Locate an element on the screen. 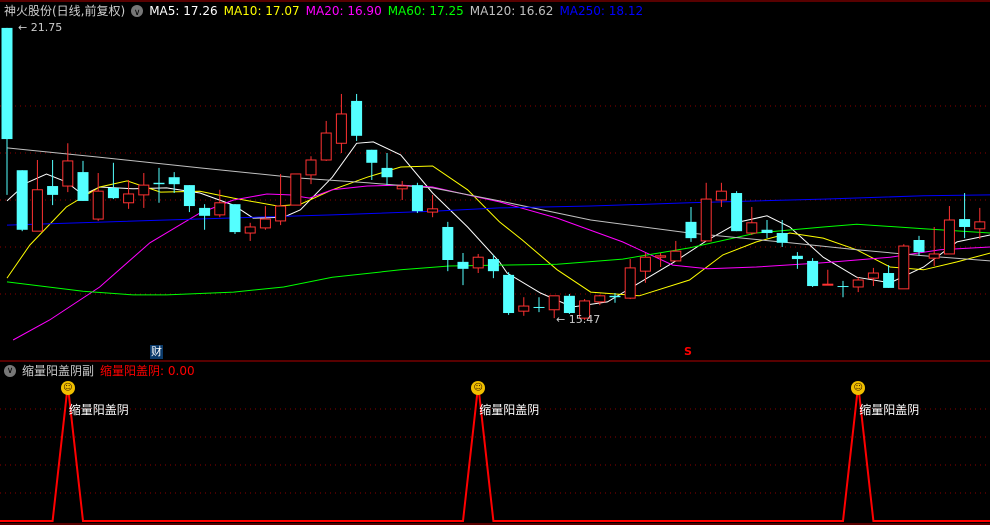 The height and width of the screenshot is (525, 990). ma20-label: MA20: 16.90 is located at coordinates (343, 11).